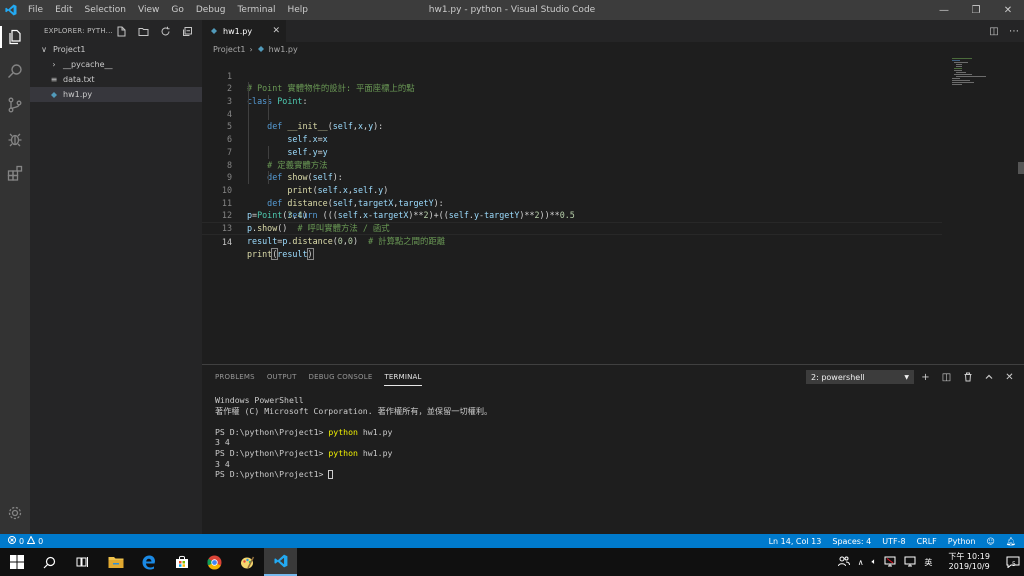 This screenshot has width=1024, height=576. What do you see at coordinates (991, 541) in the screenshot?
I see `feedback-smiley-icon: ☺` at bounding box center [991, 541].